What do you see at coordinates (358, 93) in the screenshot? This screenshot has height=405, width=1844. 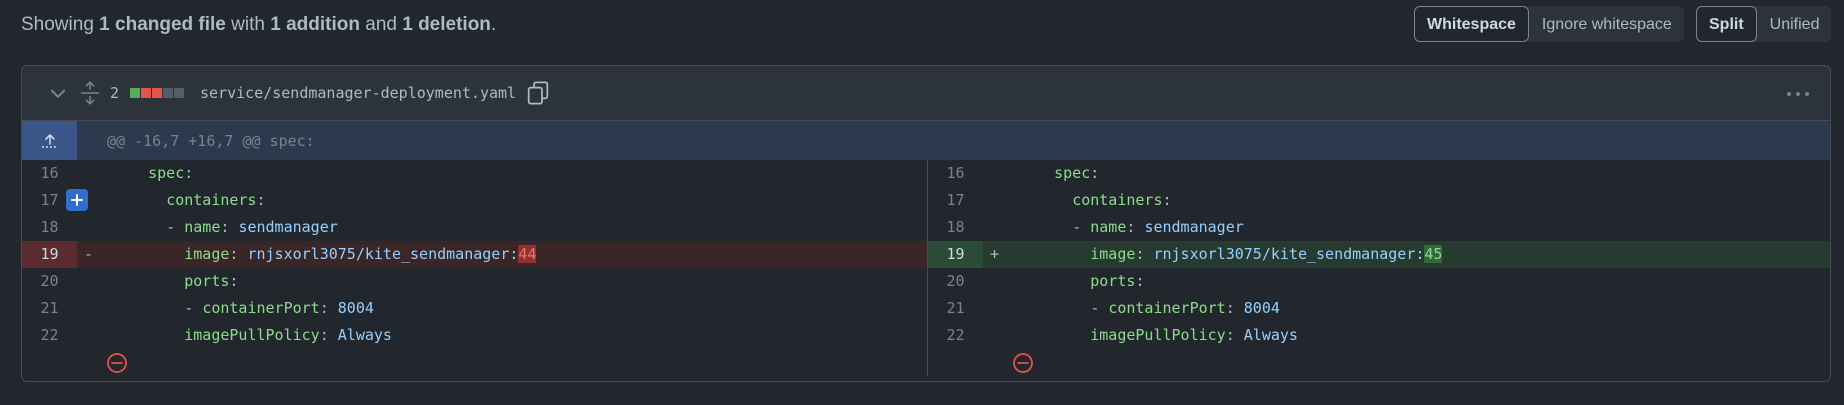 I see `file-path: service/sendmanager-deployment.yaml` at bounding box center [358, 93].